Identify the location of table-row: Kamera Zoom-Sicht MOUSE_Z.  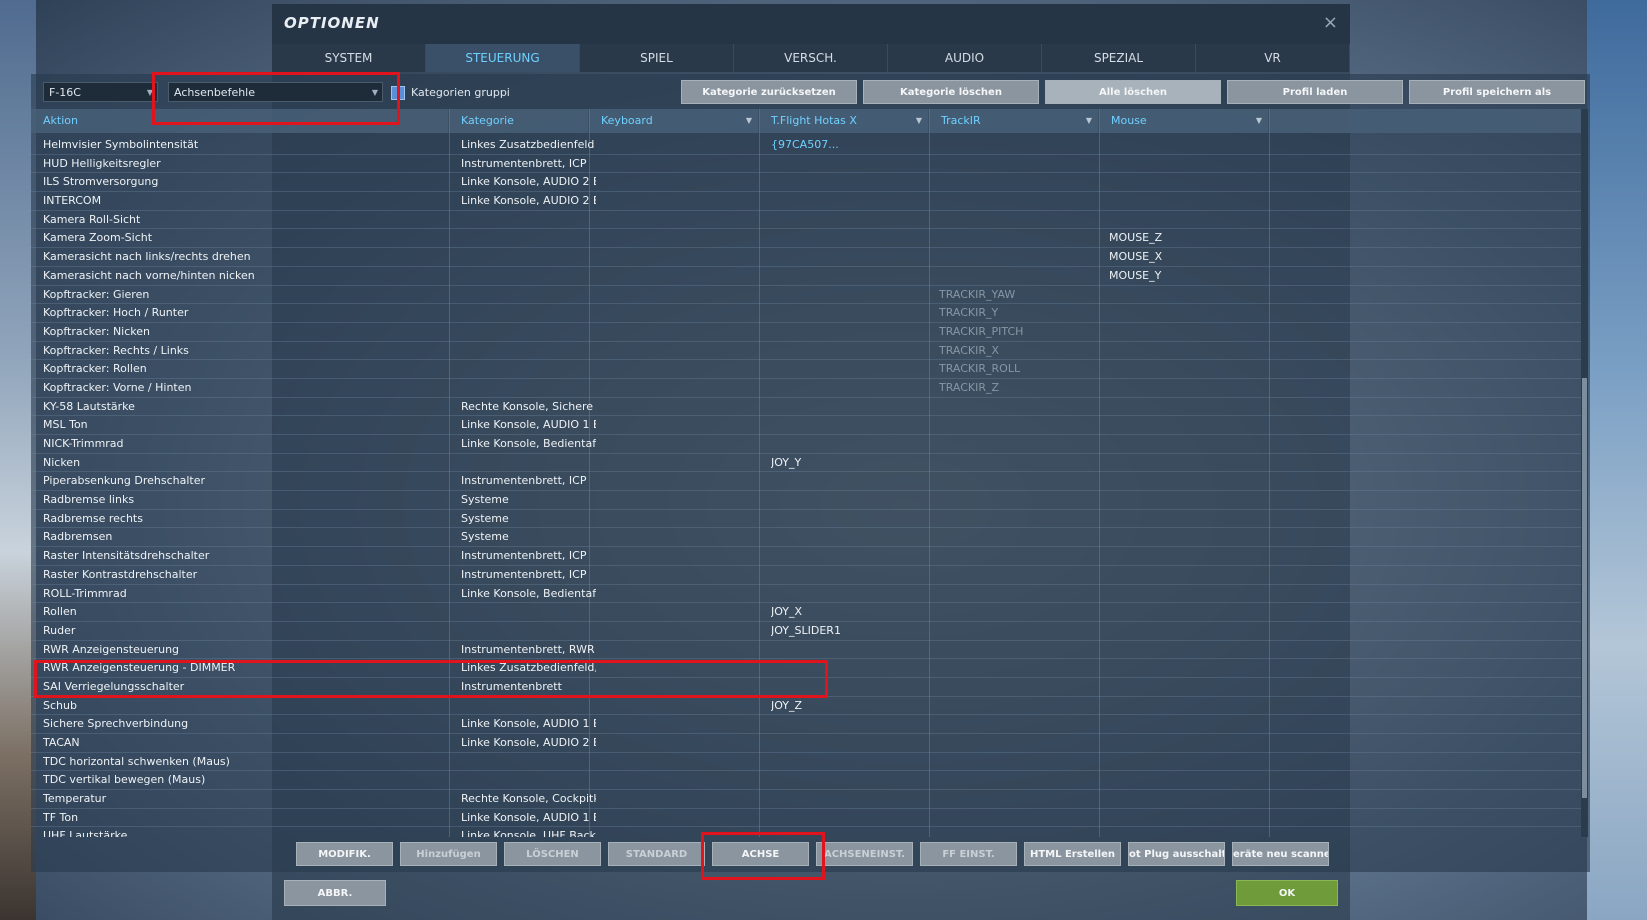
(806, 239).